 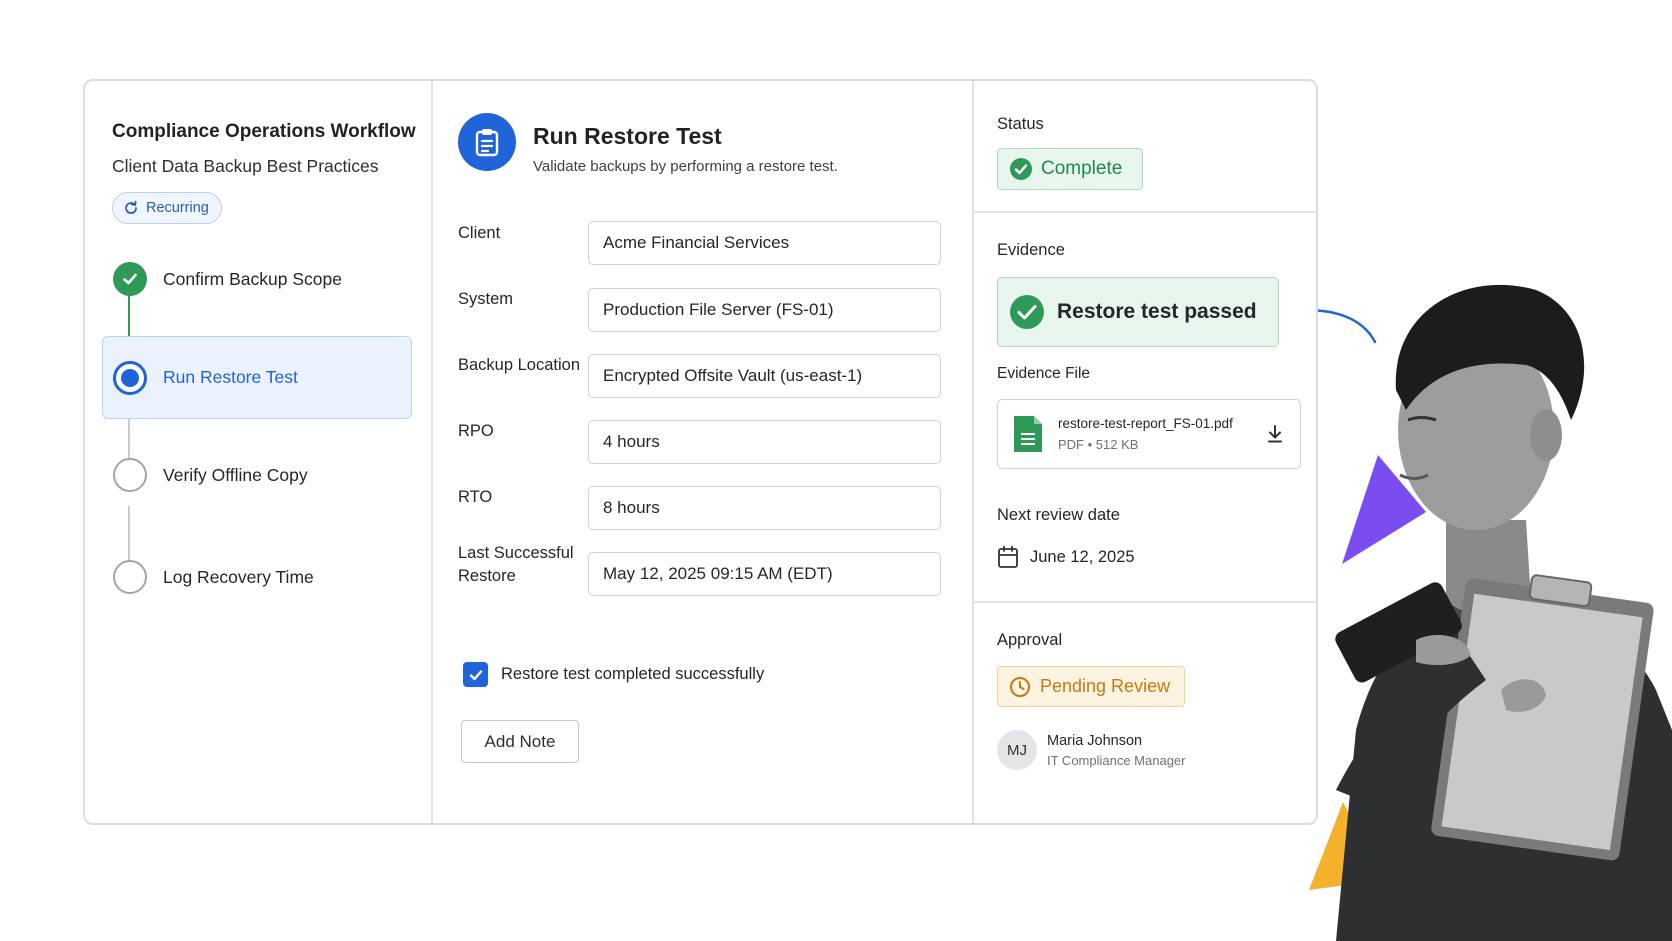 What do you see at coordinates (764, 442) in the screenshot?
I see `rpo-field: 4 hours` at bounding box center [764, 442].